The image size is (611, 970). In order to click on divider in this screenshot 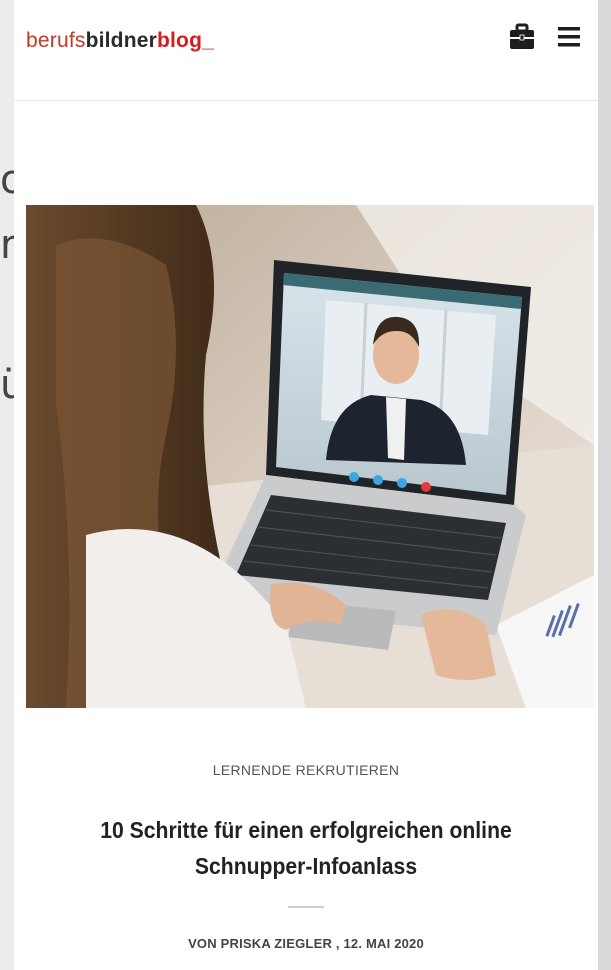, I will do `click(306, 907)`.